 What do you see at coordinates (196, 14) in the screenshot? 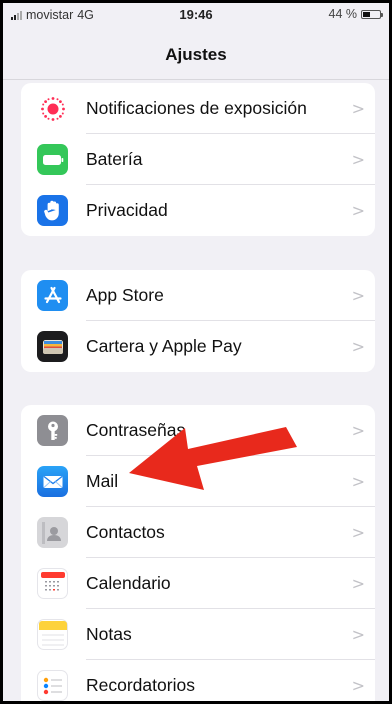
I see `status-bar: movistar 4G 19:46 44 %` at bounding box center [196, 14].